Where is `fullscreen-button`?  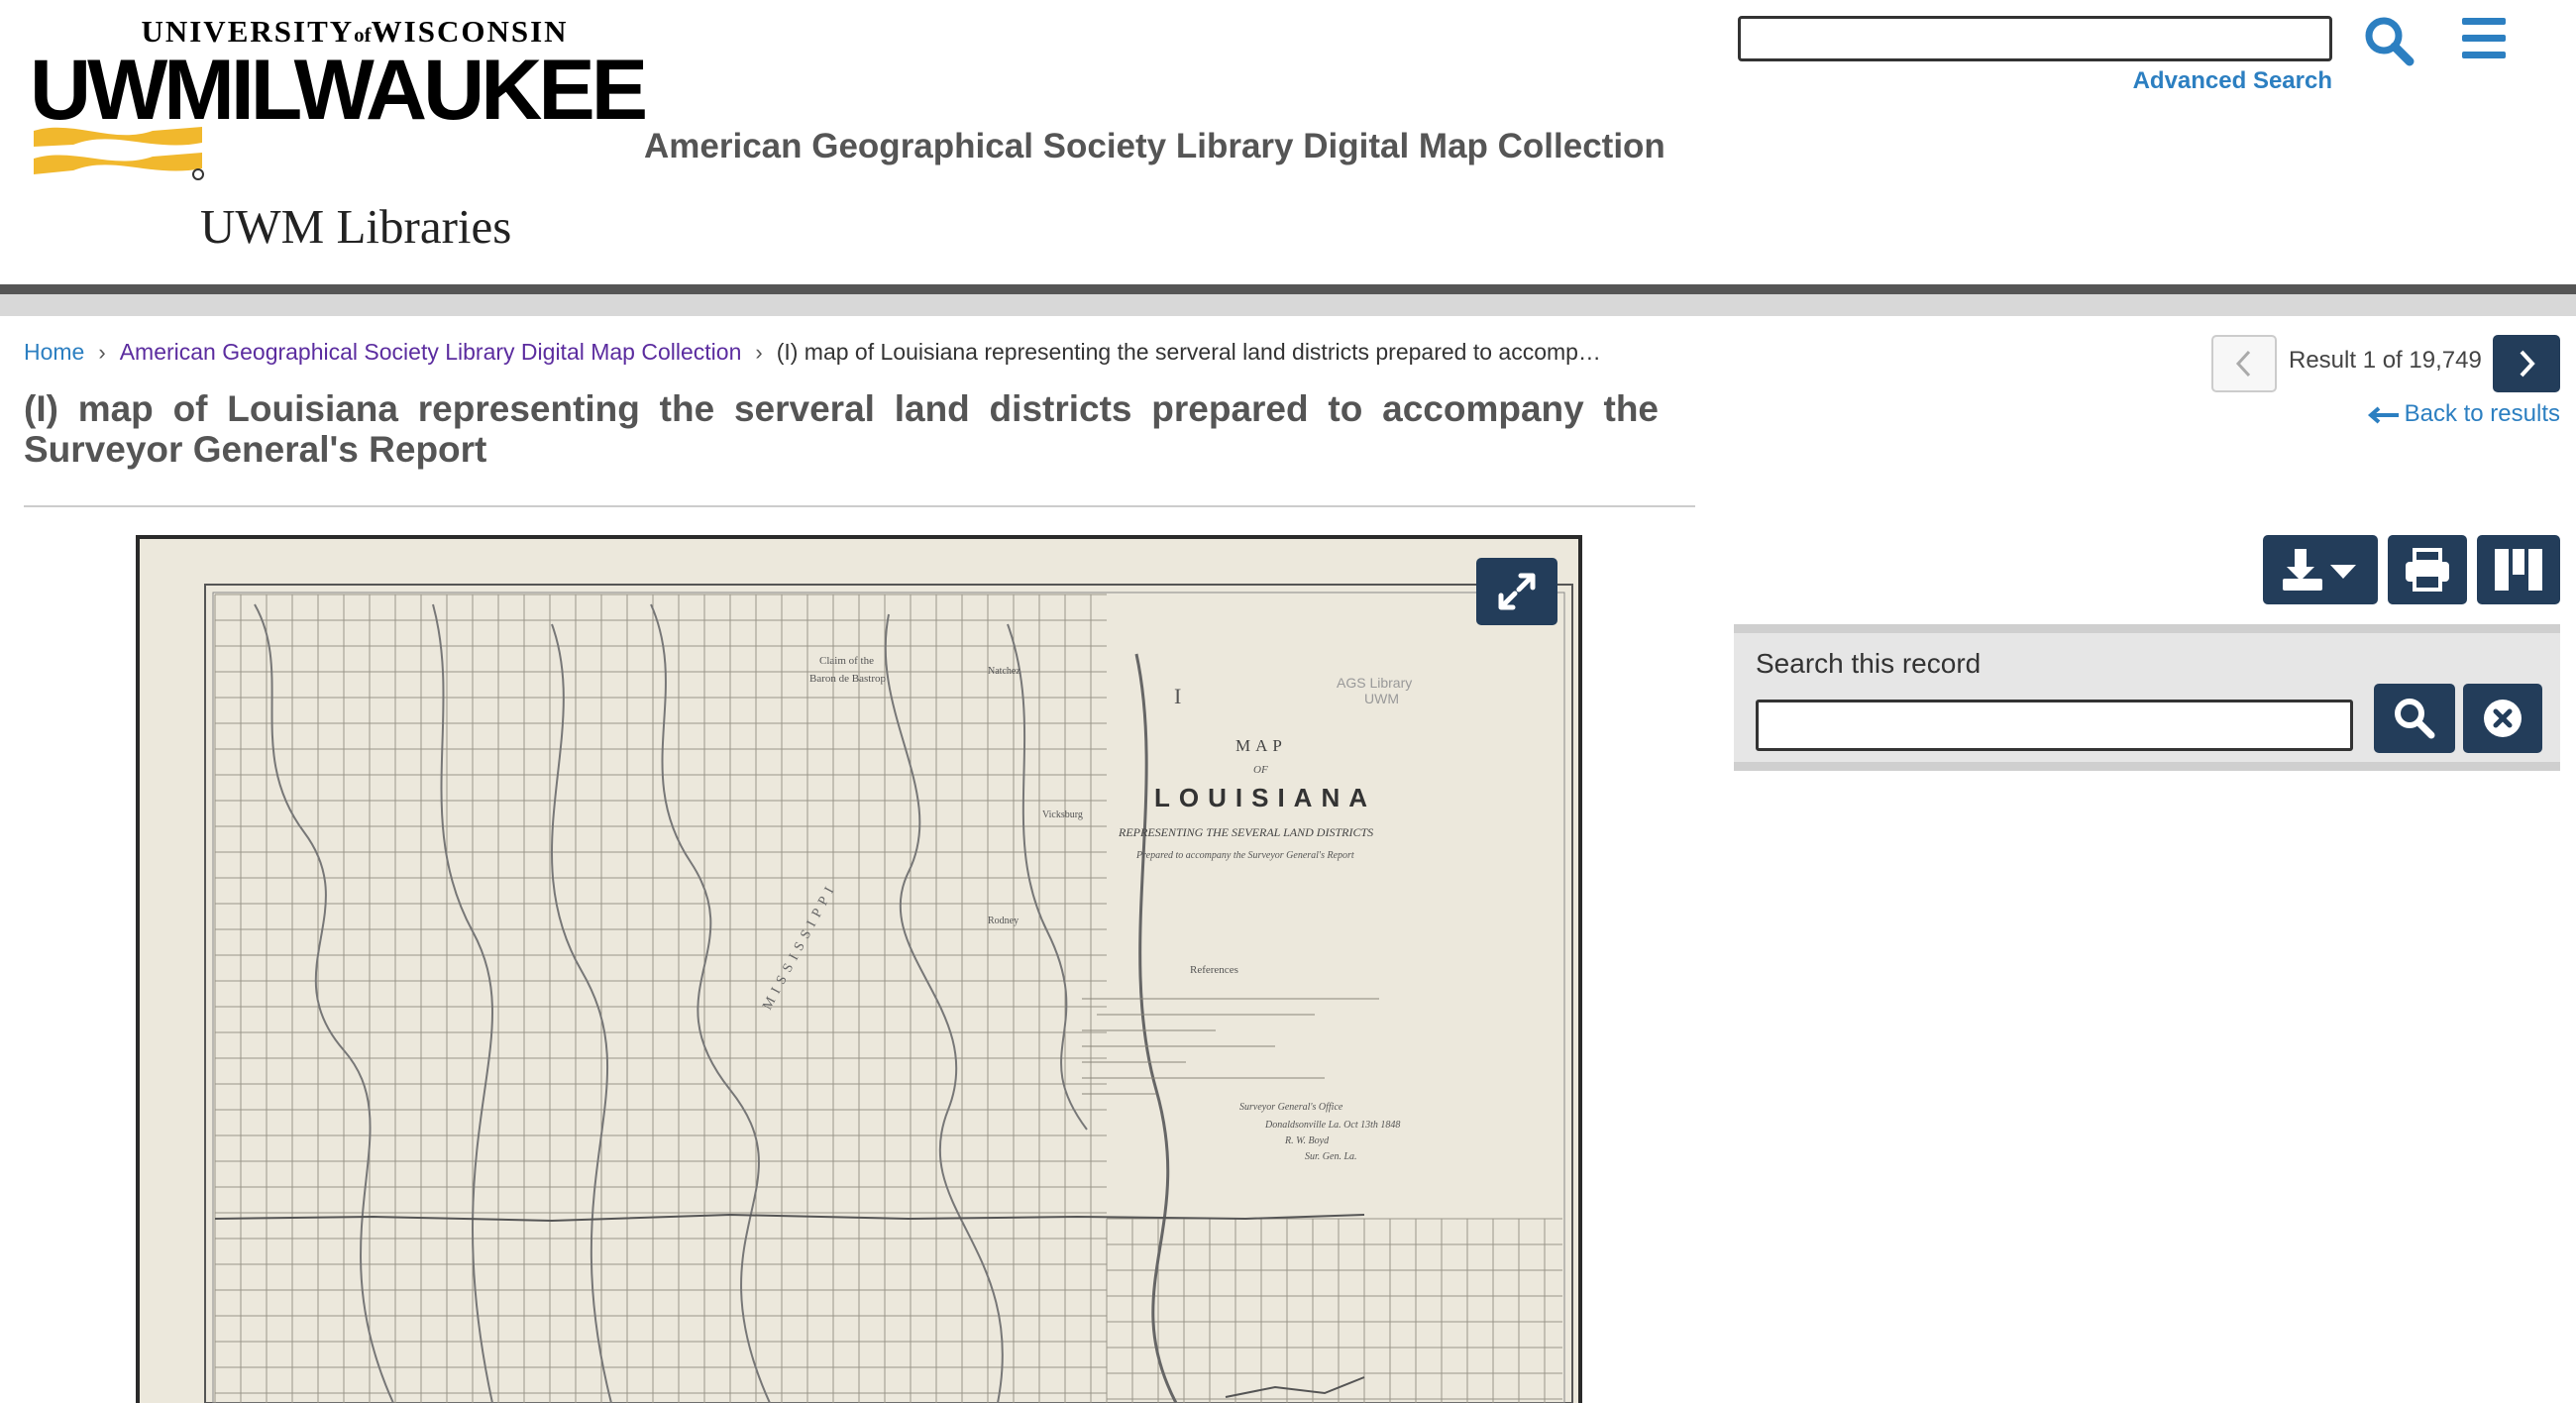 fullscreen-button is located at coordinates (1516, 591).